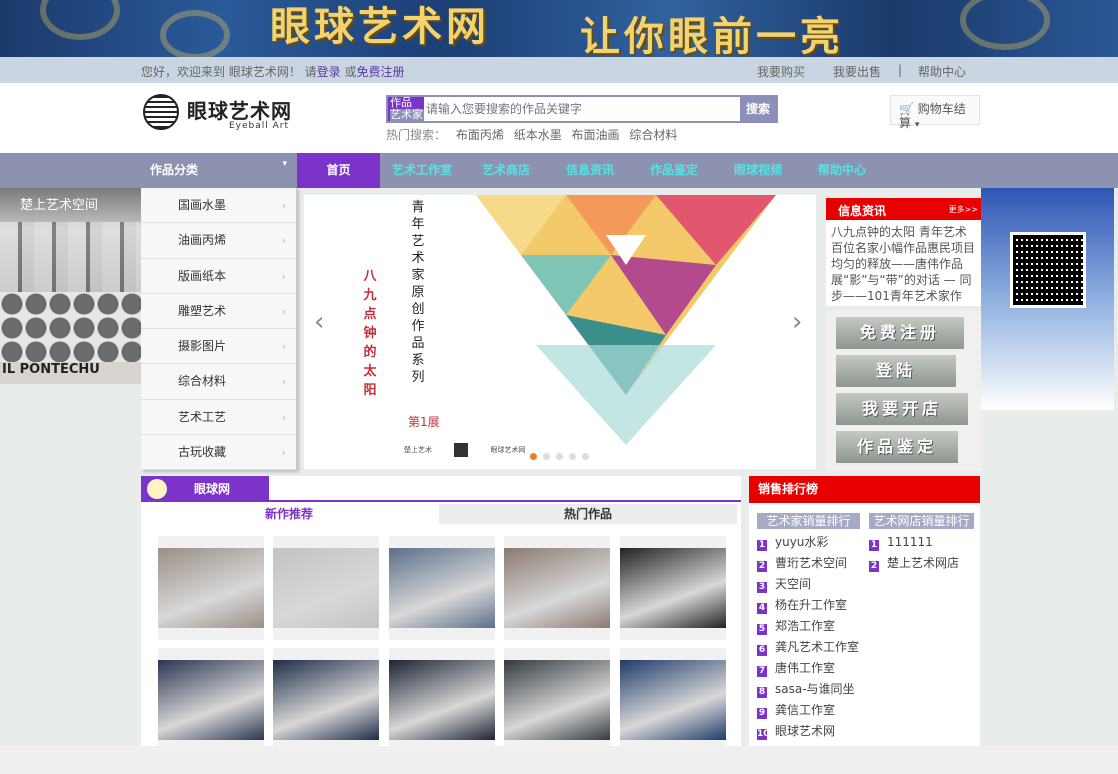 The image size is (1118, 774). Describe the element at coordinates (896, 371) in the screenshot. I see `login-button: 登陆` at that location.